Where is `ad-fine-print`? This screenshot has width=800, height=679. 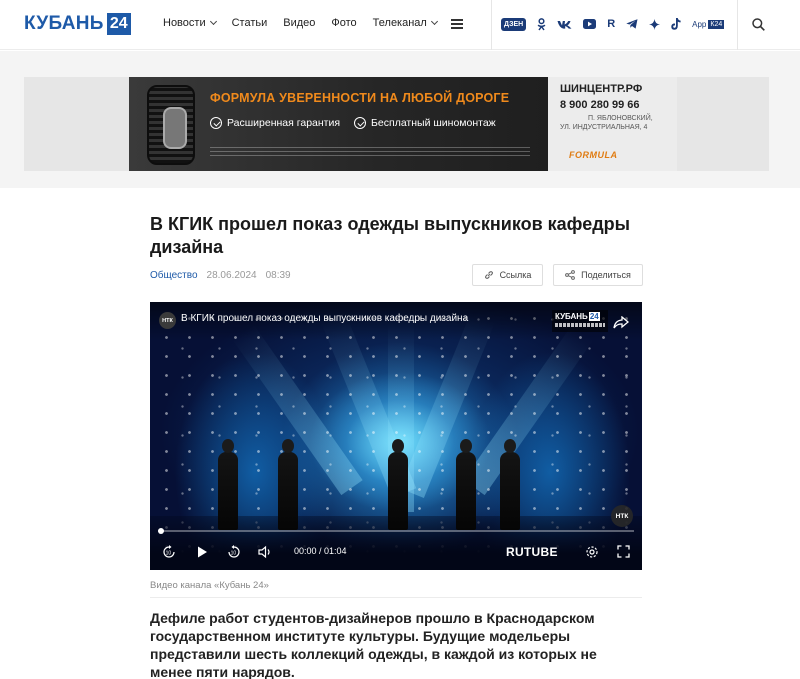
ad-fine-print is located at coordinates (370, 151).